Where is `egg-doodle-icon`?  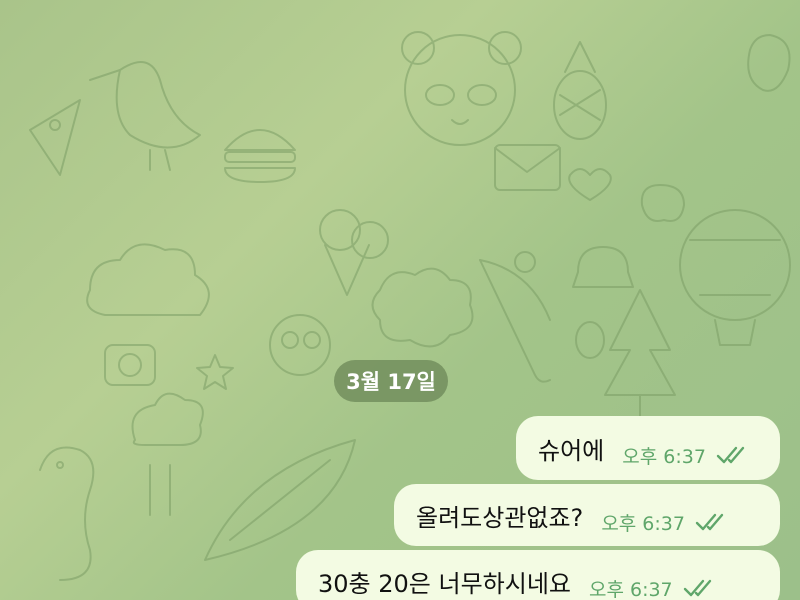
egg-doodle-icon is located at coordinates (590, 340).